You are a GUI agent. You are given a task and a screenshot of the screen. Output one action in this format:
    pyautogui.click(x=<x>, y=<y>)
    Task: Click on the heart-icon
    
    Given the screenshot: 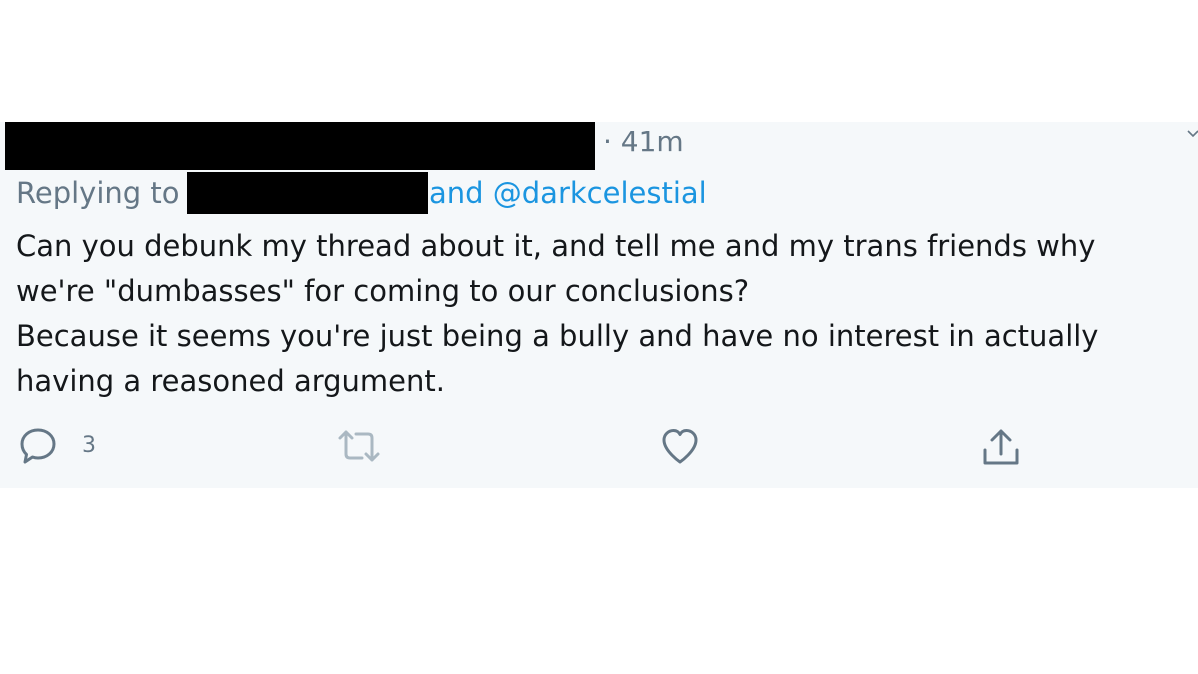 What is the action you would take?
    pyautogui.click(x=680, y=446)
    